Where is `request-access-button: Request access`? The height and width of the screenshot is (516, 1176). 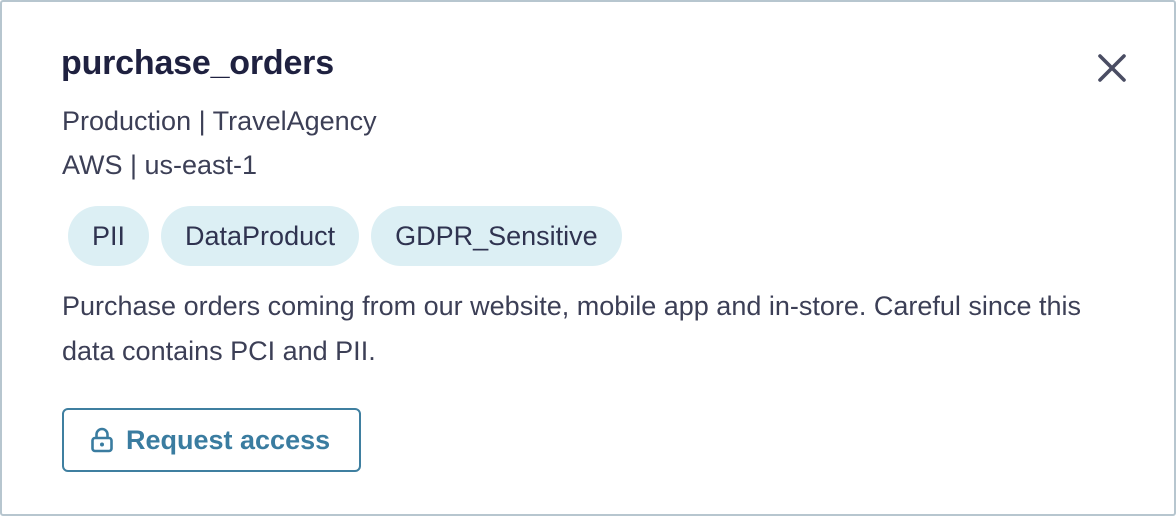
request-access-button: Request access is located at coordinates (211, 440).